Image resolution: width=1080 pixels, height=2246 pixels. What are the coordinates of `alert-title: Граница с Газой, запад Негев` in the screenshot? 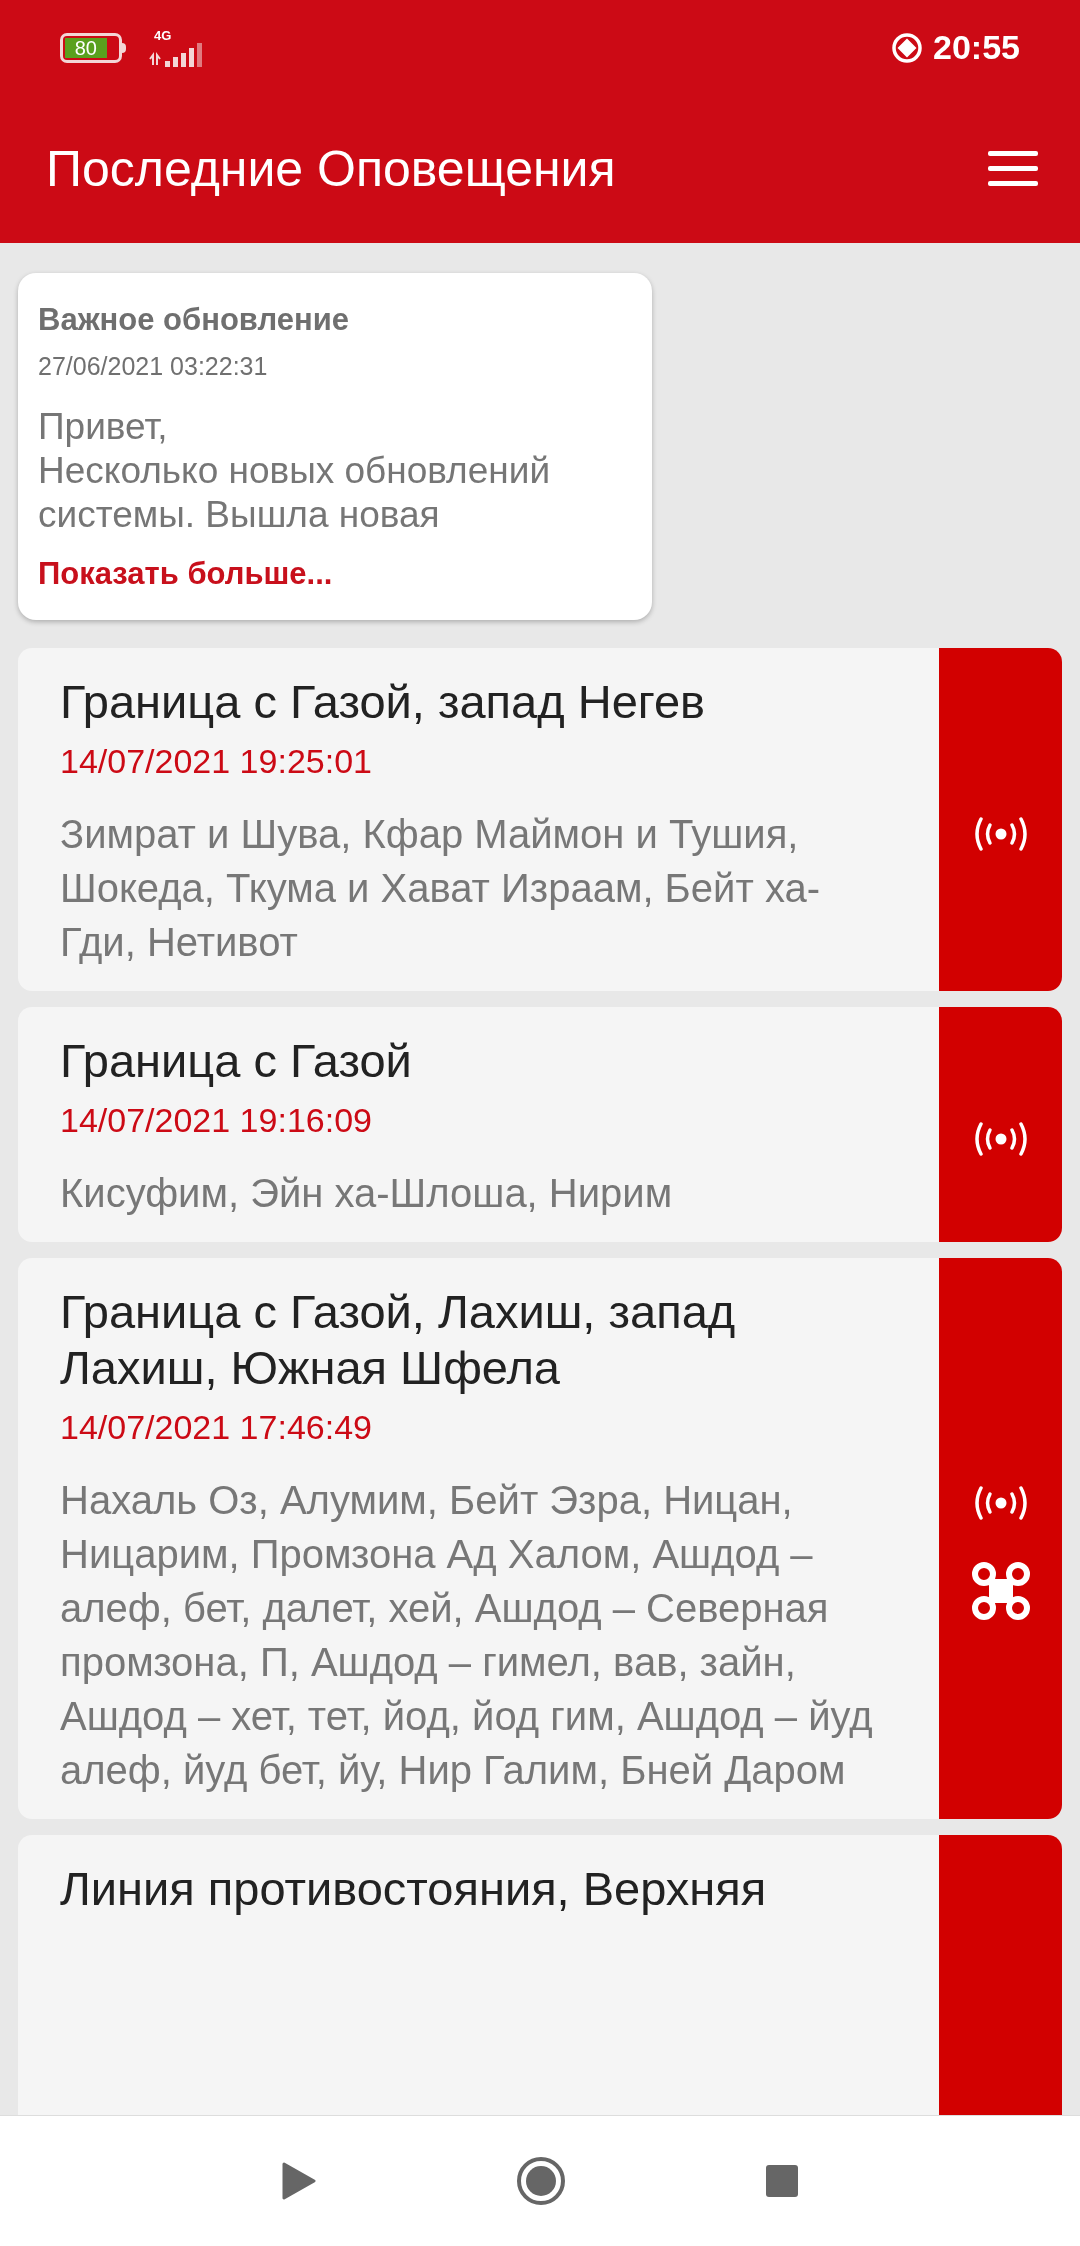 It's located at (383, 701).